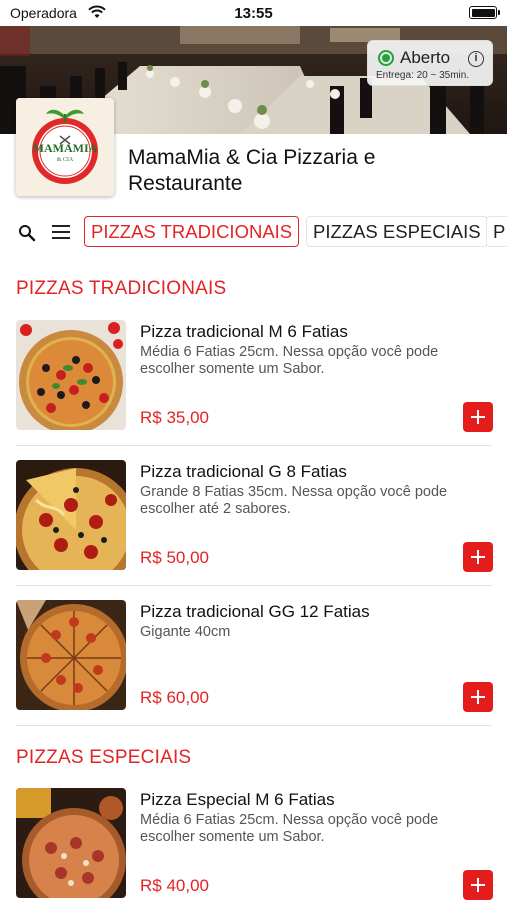 Image resolution: width=507 pixels, height=900 pixels. I want to click on open-status-icon, so click(386, 58).